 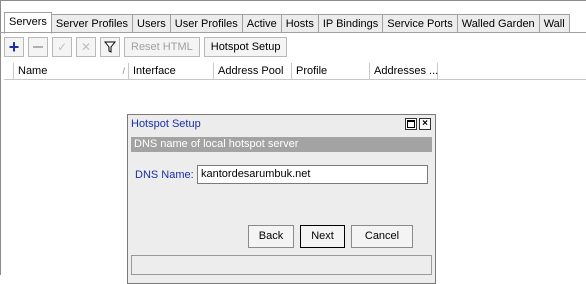 What do you see at coordinates (281, 125) in the screenshot?
I see `dialog-titlebar: Hotspot Setup ×` at bounding box center [281, 125].